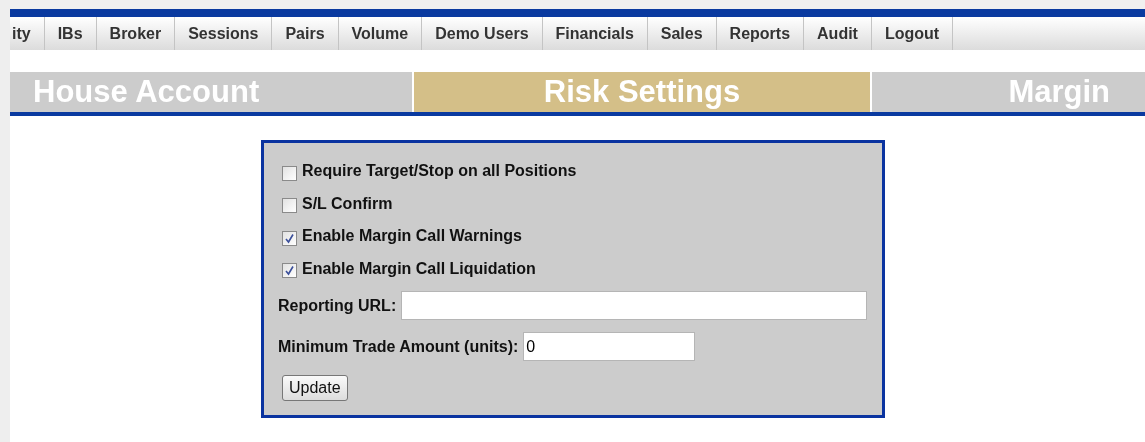 Image resolution: width=1145 pixels, height=442 pixels. I want to click on option-label: Enable Margin Call Liquidation, so click(419, 268).